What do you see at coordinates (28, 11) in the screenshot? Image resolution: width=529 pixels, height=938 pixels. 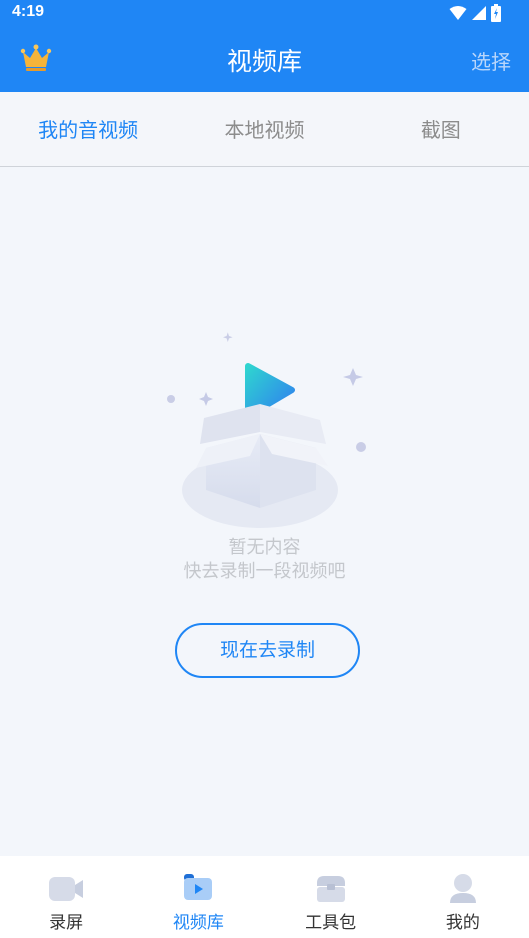 I see `status-time: 4:19` at bounding box center [28, 11].